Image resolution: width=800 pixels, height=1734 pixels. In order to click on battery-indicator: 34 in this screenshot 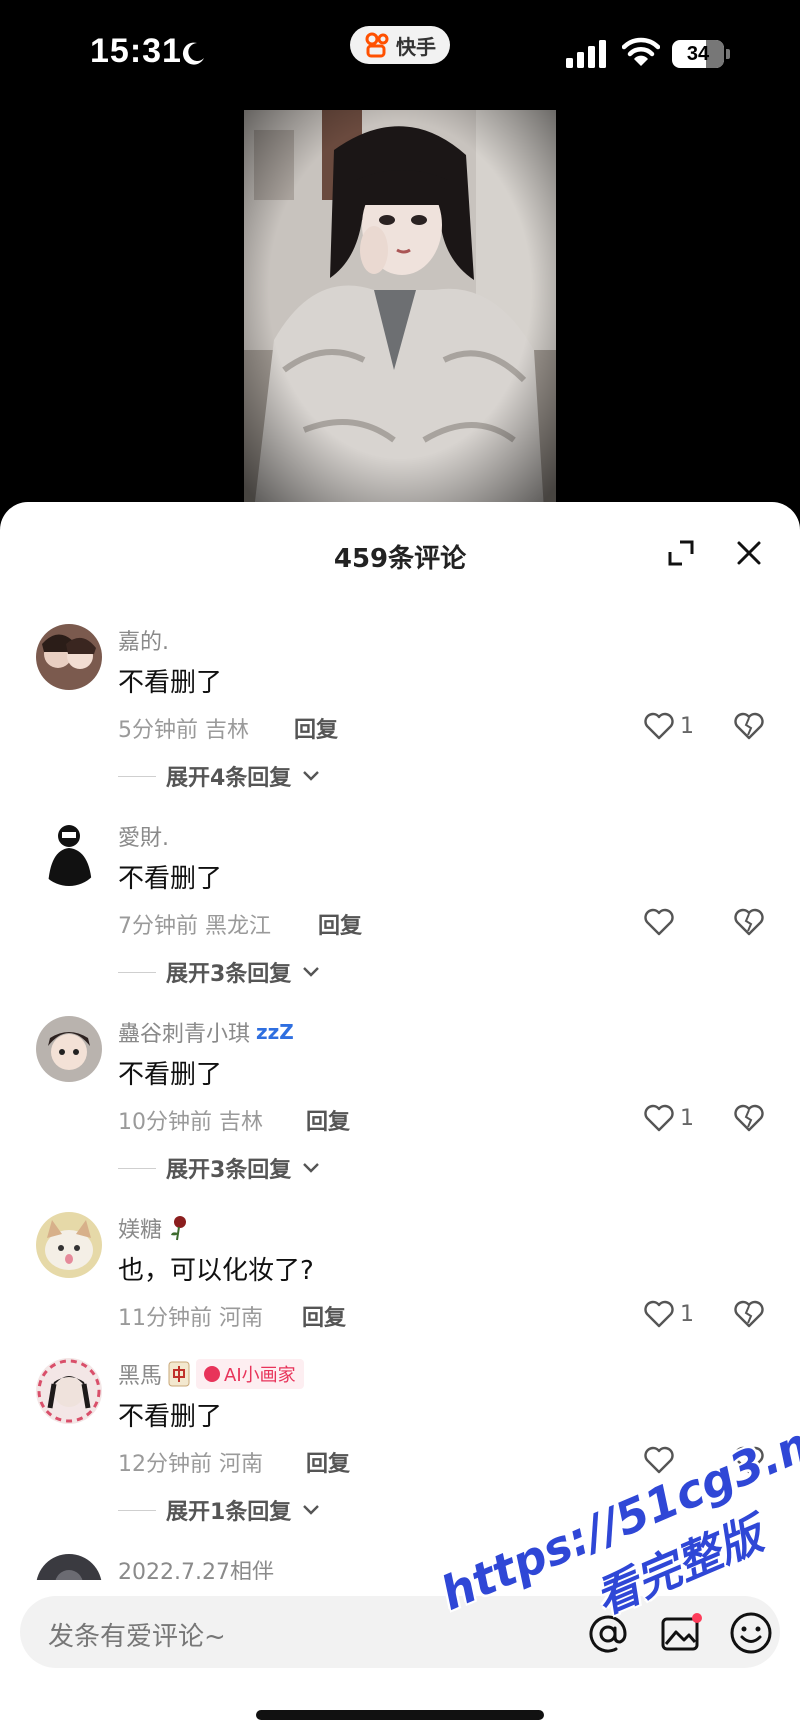, I will do `click(701, 54)`.